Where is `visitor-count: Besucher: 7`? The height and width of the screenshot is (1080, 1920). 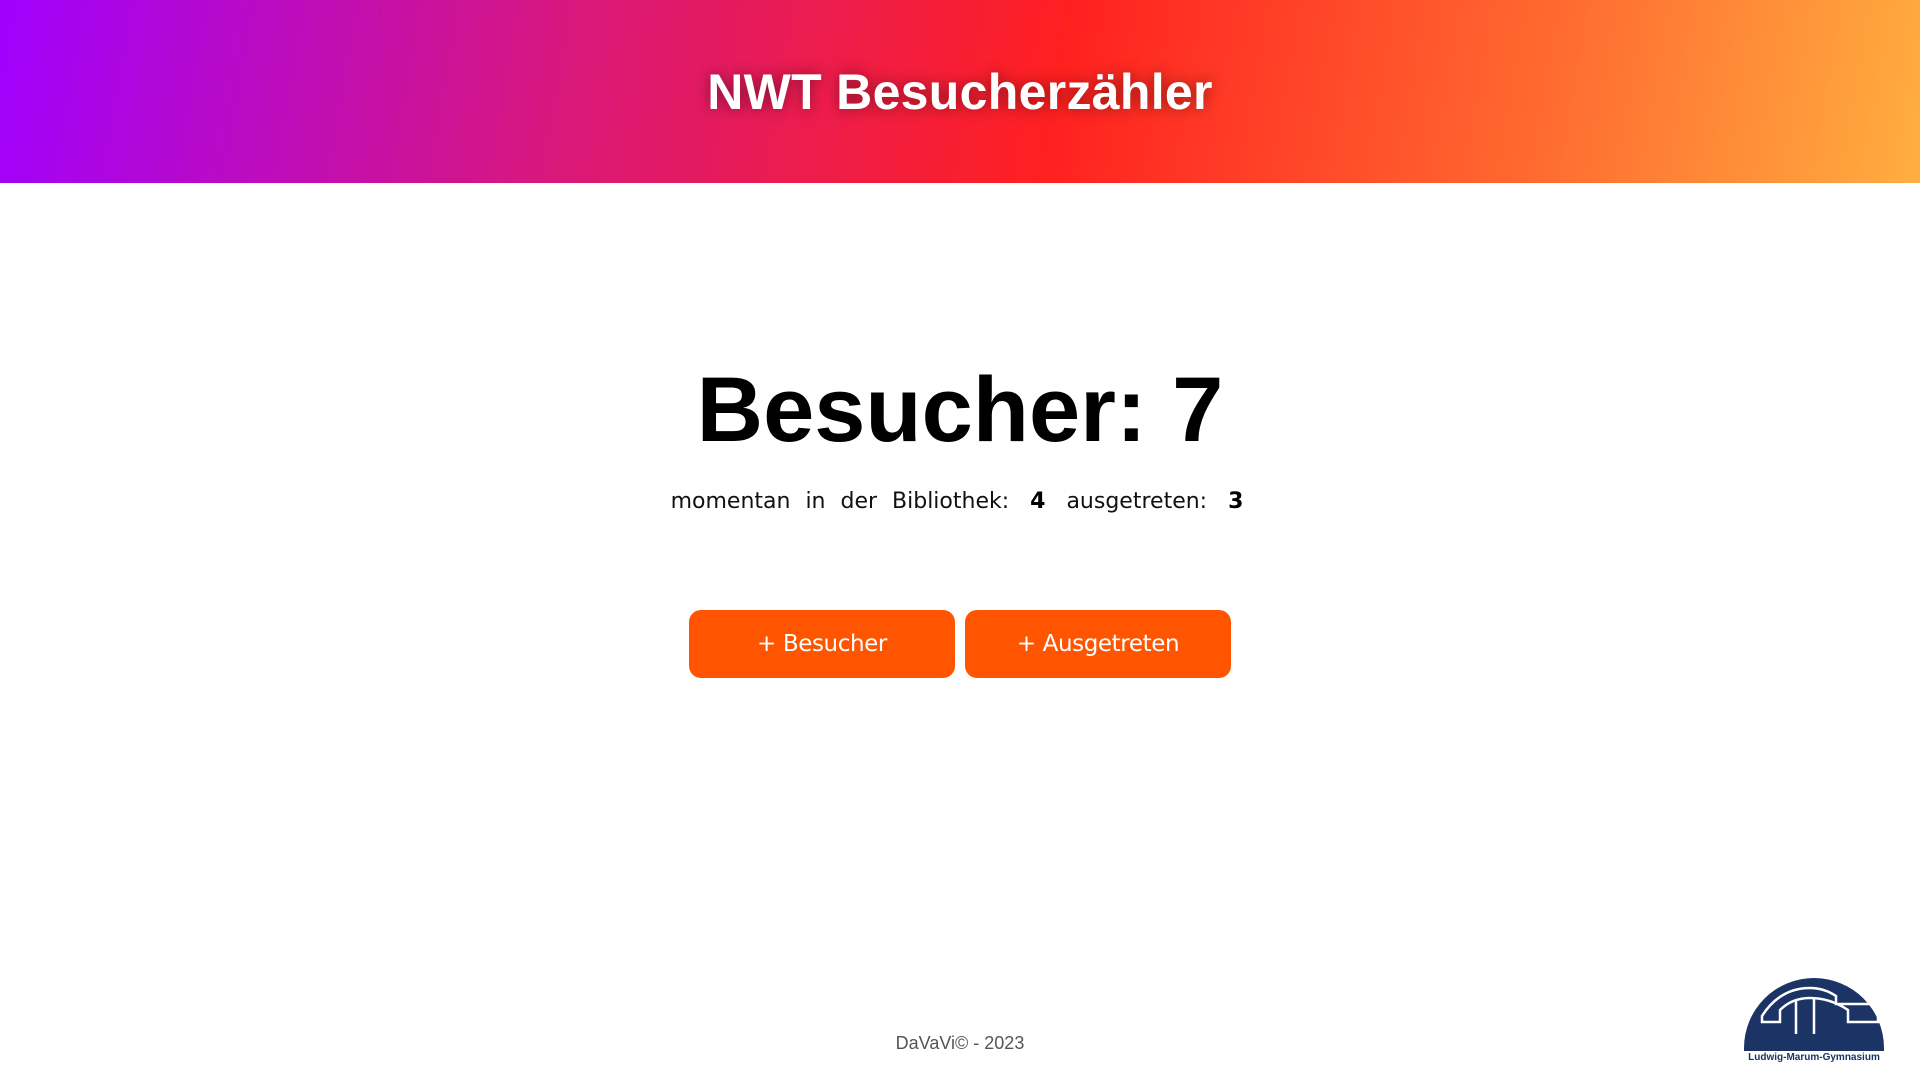
visitor-count: Besucher: 7 is located at coordinates (960, 410).